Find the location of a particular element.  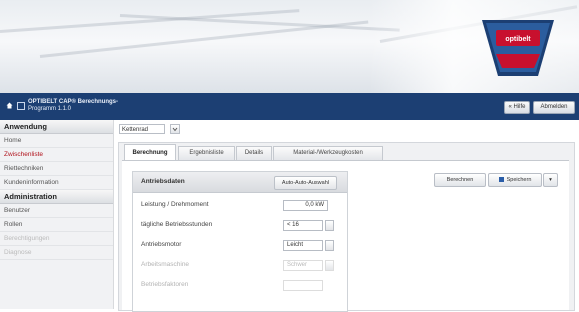

row-label-power: Leistung / Drehmoment is located at coordinates (175, 204).